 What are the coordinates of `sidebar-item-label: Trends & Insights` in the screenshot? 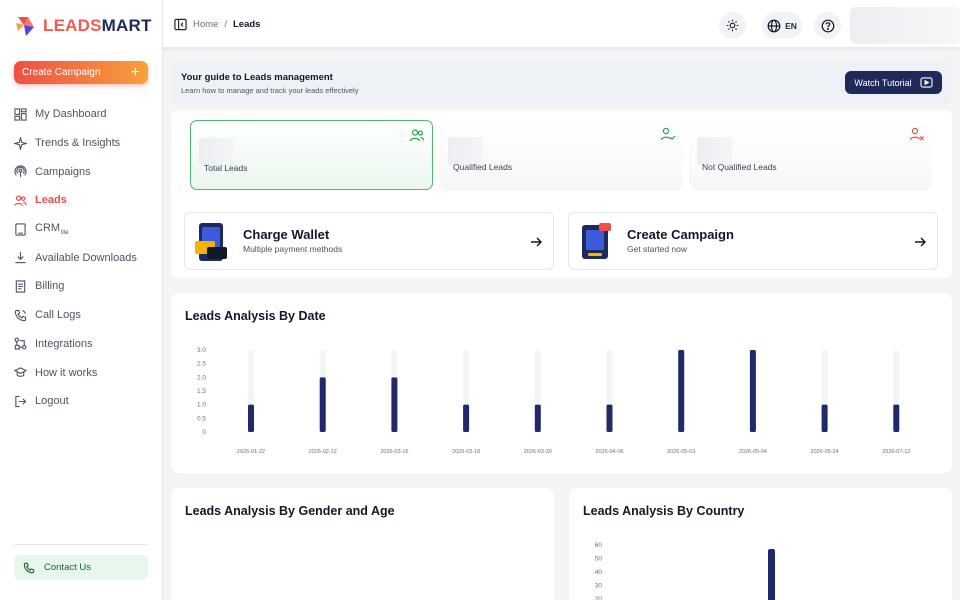 It's located at (78, 143).